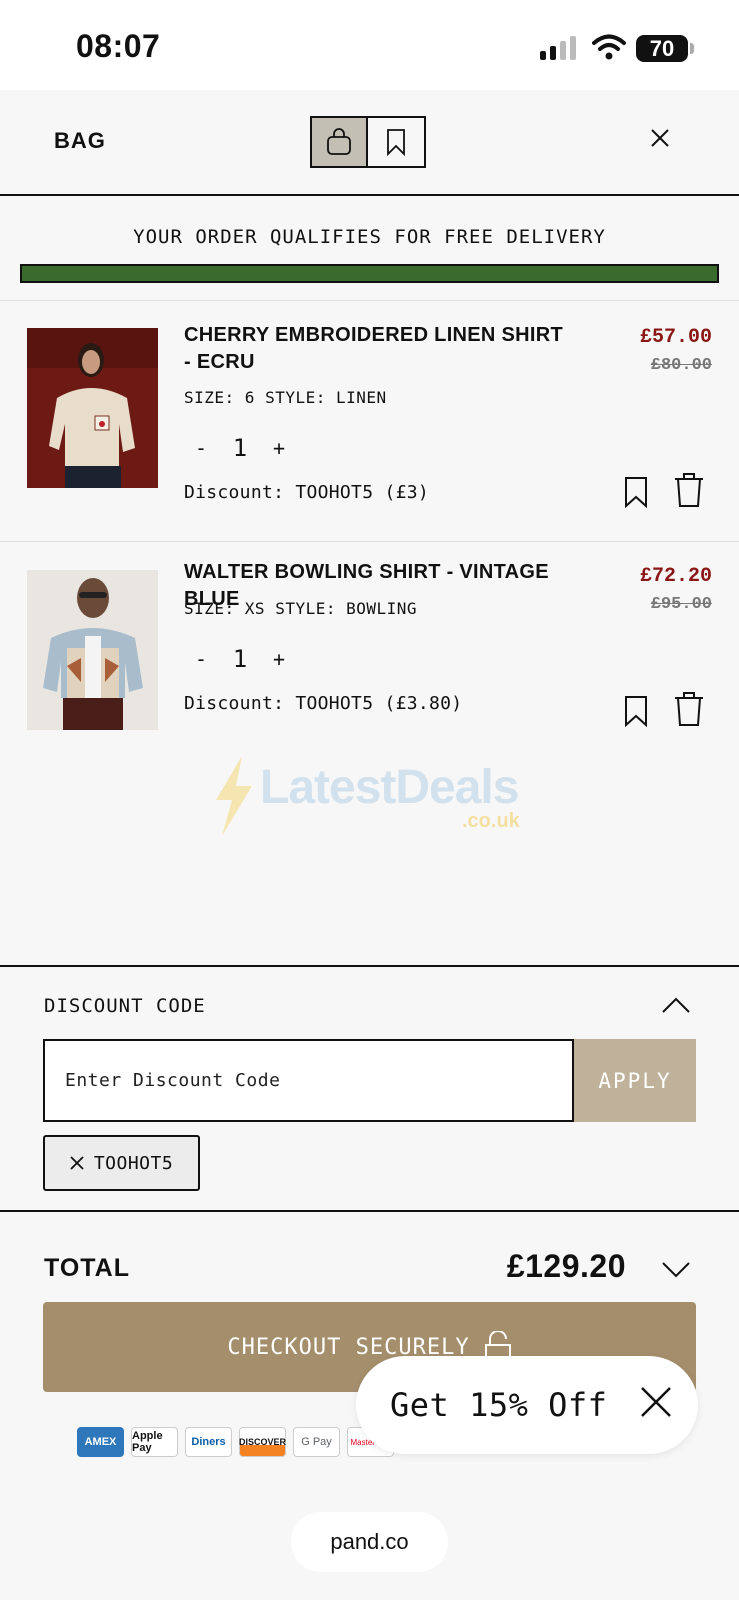  Describe the element at coordinates (369, 237) in the screenshot. I see `free-delivery-message: YOUR ORDER QUALIFIES FOR FREE DELIVERY` at that location.